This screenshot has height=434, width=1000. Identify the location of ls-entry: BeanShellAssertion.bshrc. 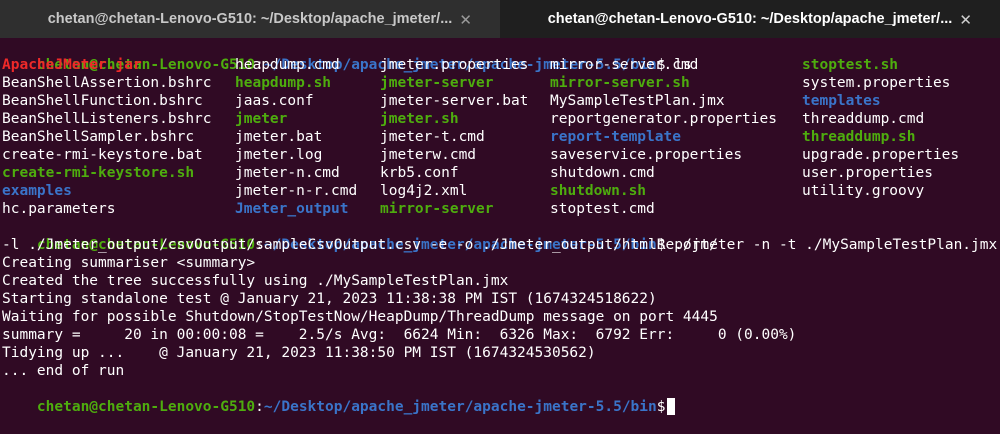
(107, 83).